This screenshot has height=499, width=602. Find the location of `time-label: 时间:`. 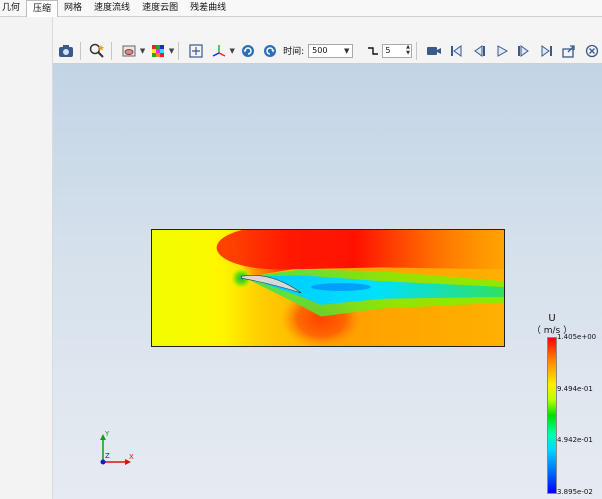

time-label: 时间: is located at coordinates (294, 52).